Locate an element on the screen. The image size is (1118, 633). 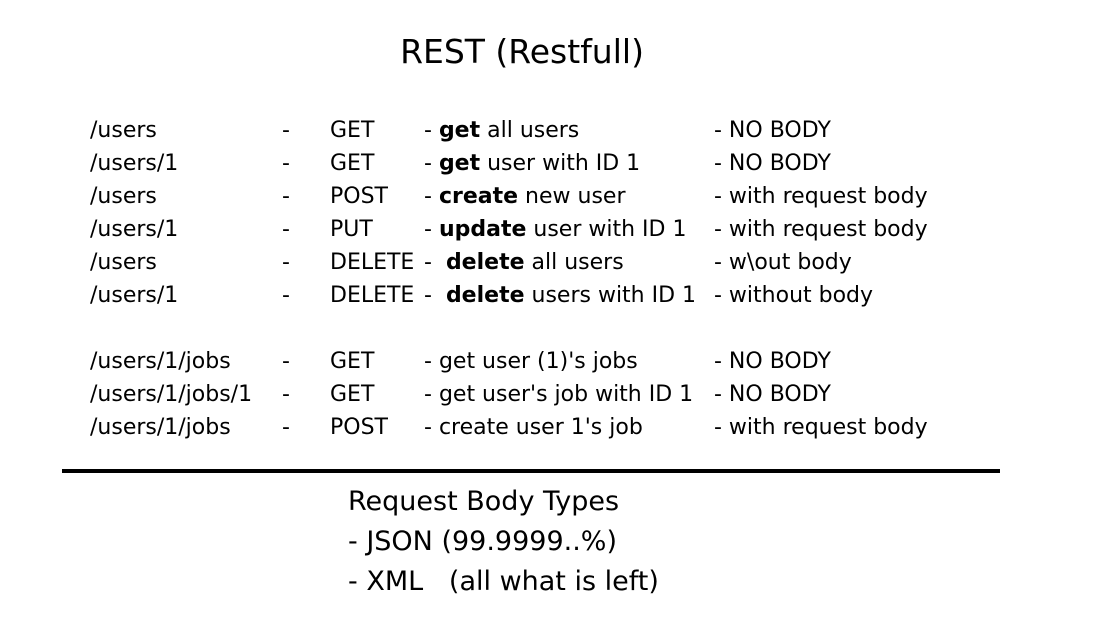
route-description-rest: new user is located at coordinates (572, 196).